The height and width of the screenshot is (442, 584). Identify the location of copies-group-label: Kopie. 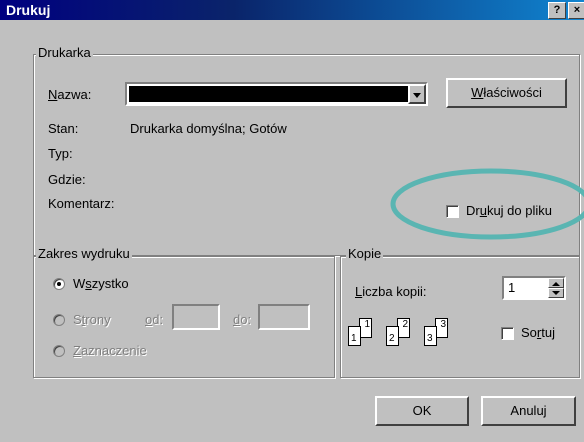
(365, 253).